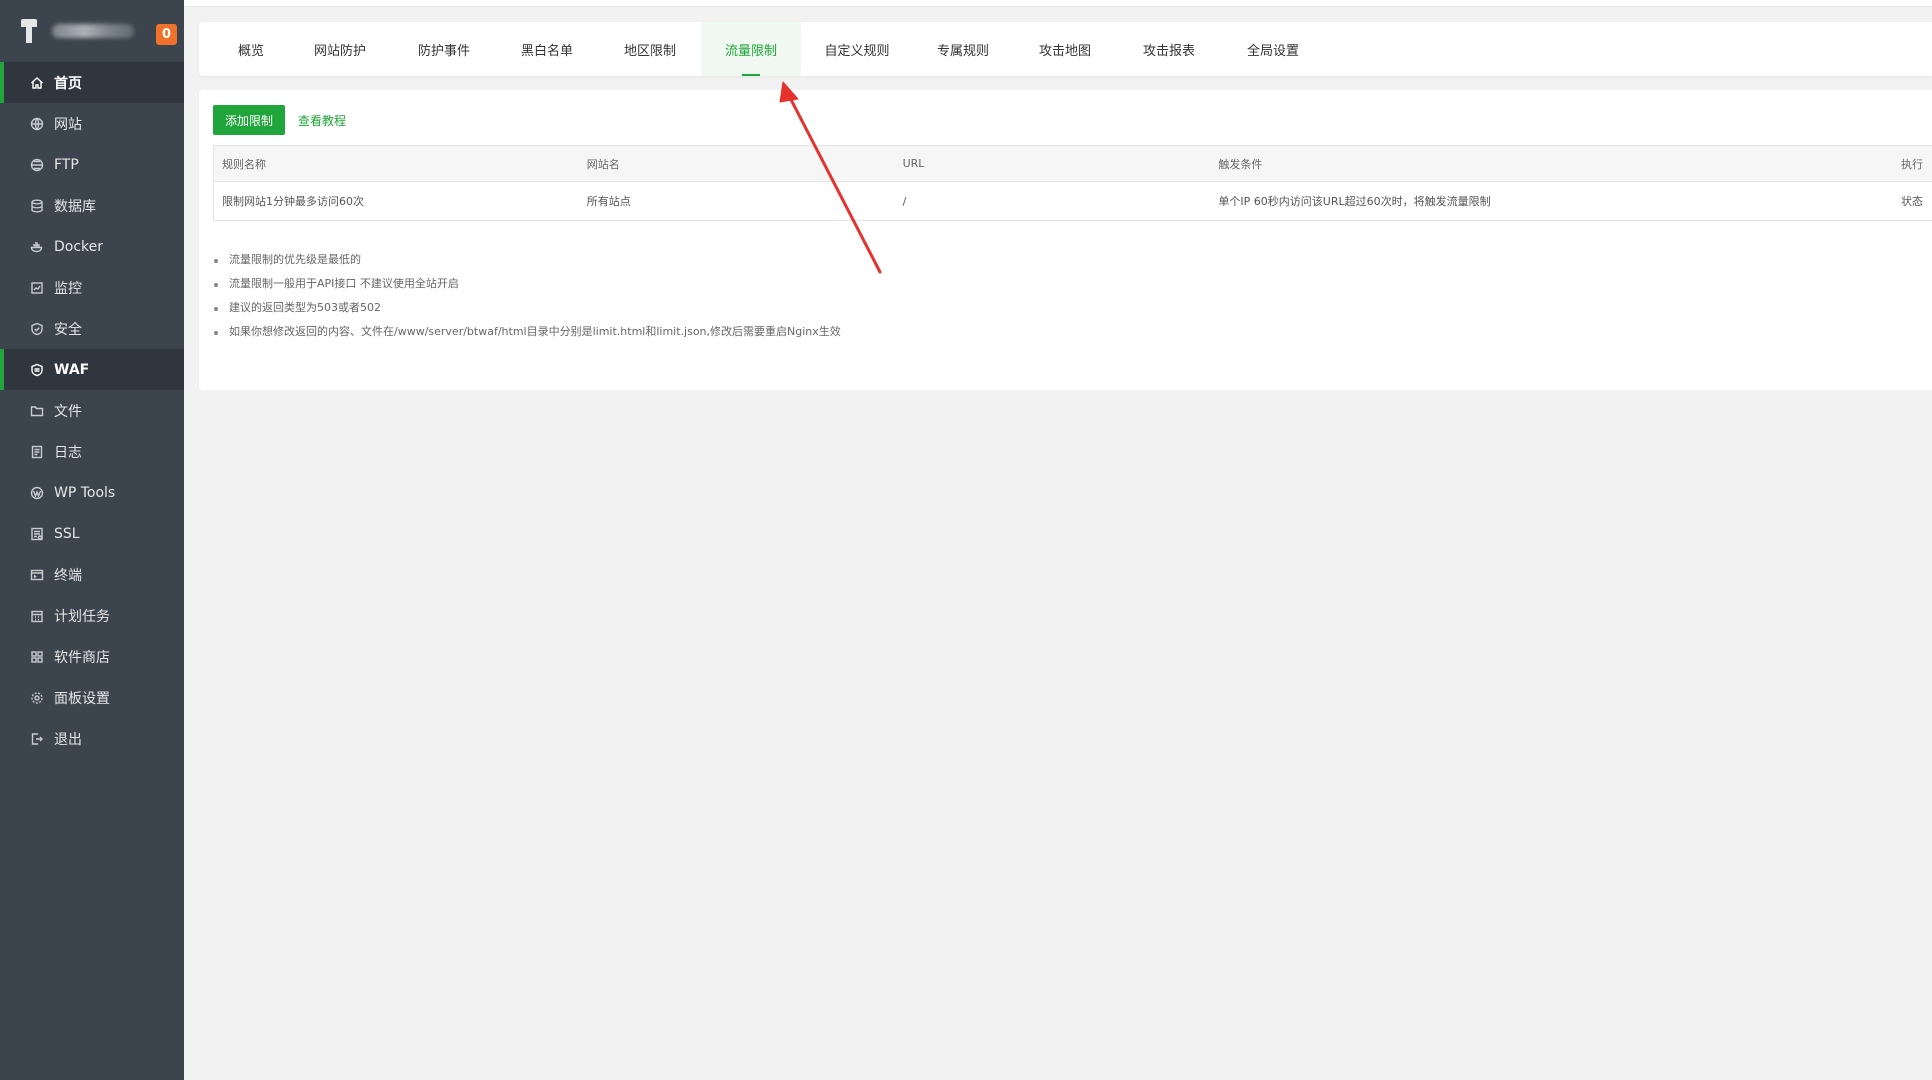 The width and height of the screenshot is (1932, 1080). What do you see at coordinates (37, 165) in the screenshot?
I see `ftp-icon` at bounding box center [37, 165].